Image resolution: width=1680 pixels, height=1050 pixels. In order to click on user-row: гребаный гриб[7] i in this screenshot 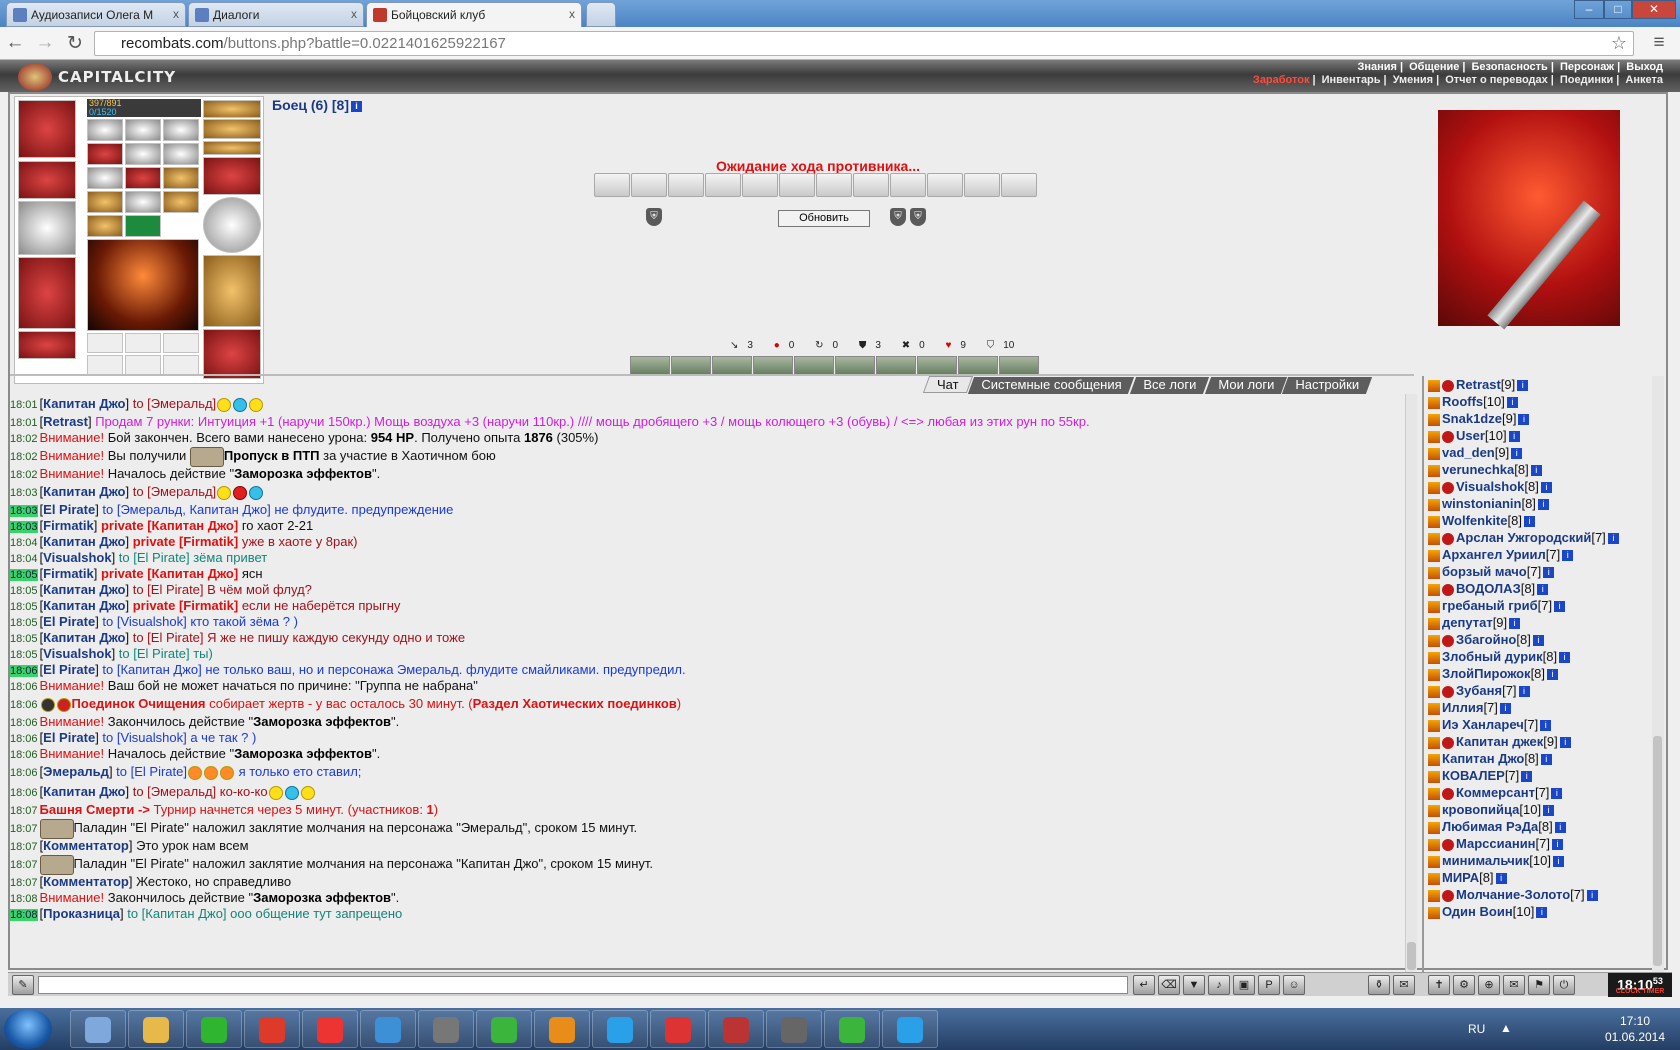, I will do `click(1537, 605)`.